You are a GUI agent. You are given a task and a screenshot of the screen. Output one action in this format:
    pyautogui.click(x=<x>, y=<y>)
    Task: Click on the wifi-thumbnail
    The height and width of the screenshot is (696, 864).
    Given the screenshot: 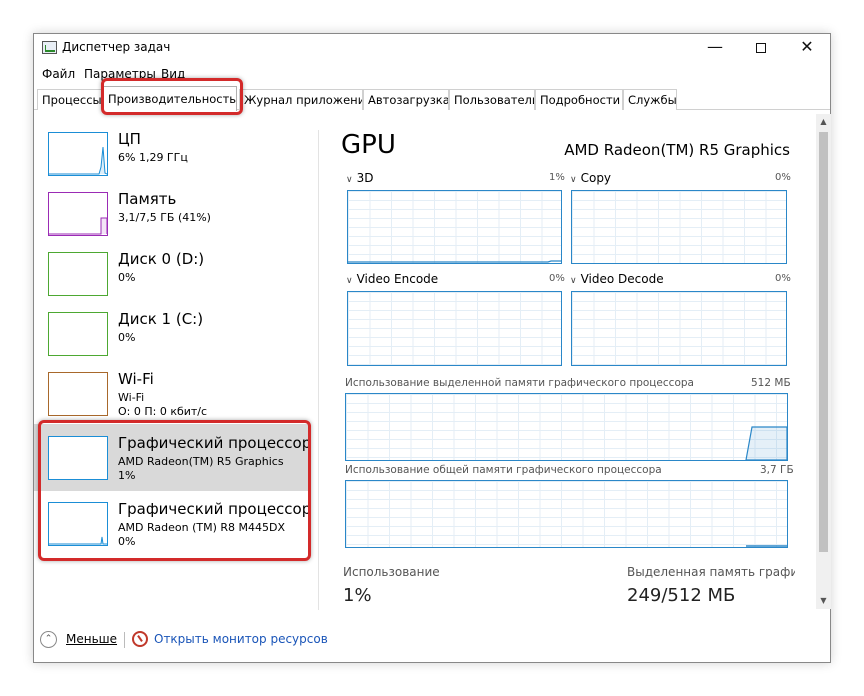 What is the action you would take?
    pyautogui.click(x=78, y=394)
    